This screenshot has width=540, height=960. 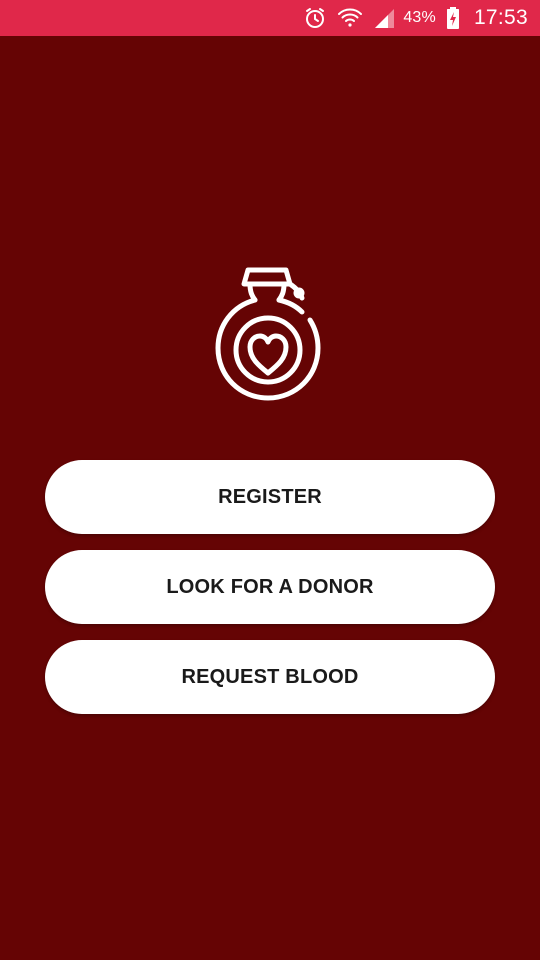 What do you see at coordinates (270, 497) in the screenshot?
I see `register-button: REGISTER` at bounding box center [270, 497].